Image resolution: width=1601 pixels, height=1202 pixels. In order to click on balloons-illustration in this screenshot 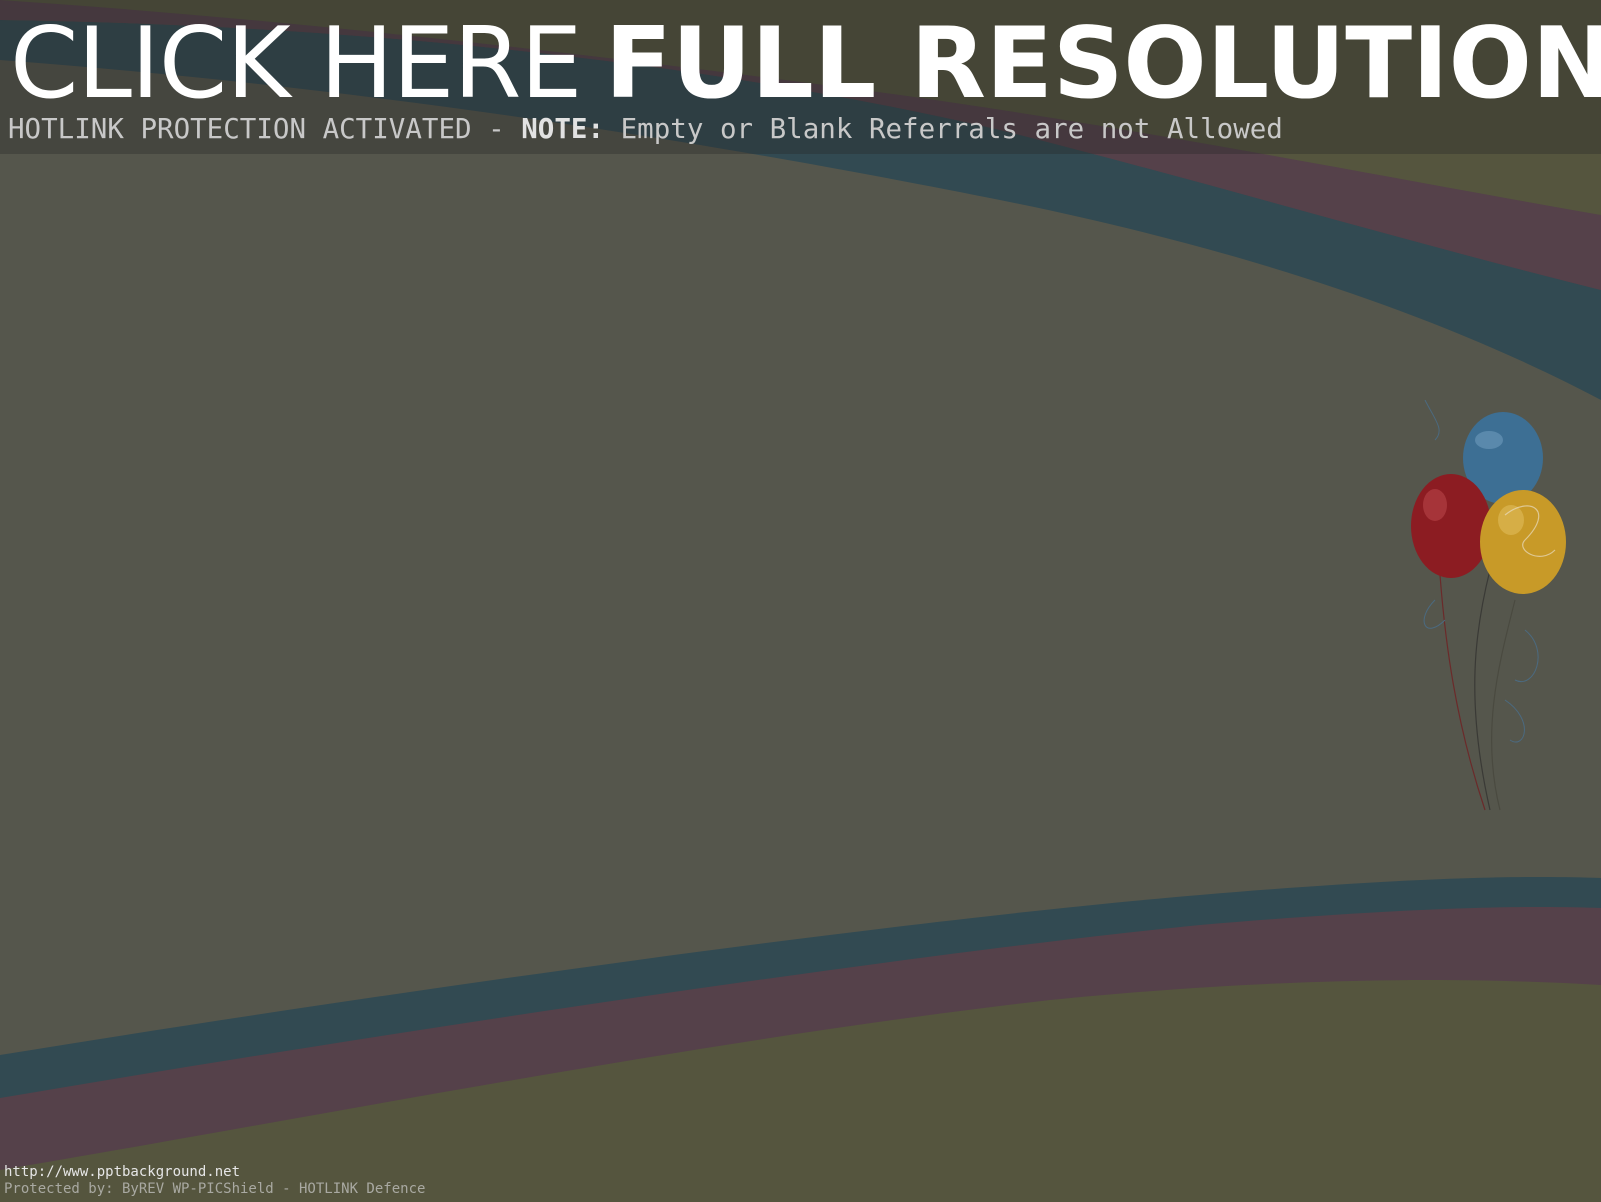, I will do `click(1488, 605)`.